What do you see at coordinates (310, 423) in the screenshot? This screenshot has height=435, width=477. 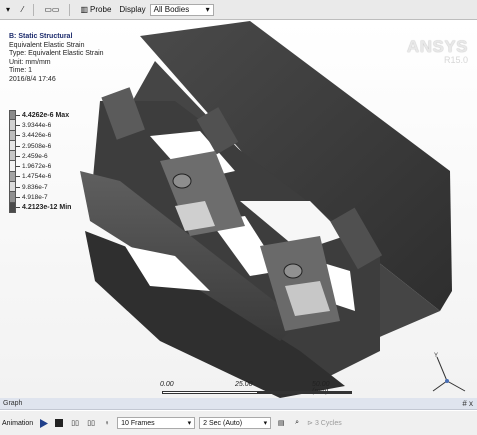 I see `cycles-icon: ⊳` at bounding box center [310, 423].